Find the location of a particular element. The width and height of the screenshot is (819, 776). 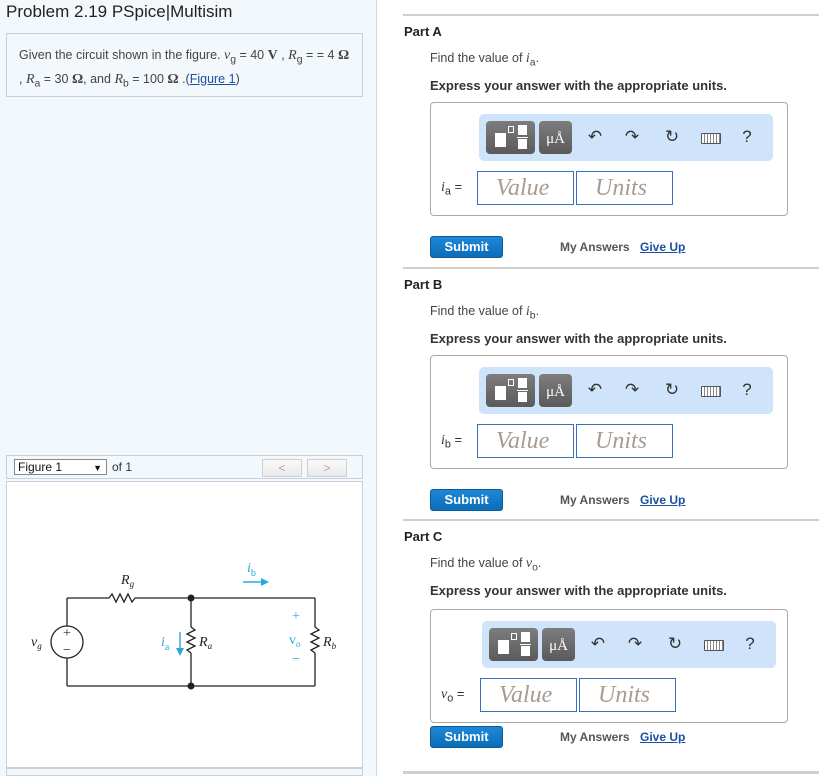

answer-label: ia = is located at coordinates (452, 188).